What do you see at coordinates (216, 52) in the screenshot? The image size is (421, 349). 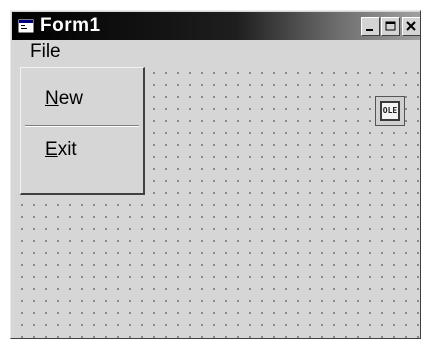 I see `menu-bar: File` at bounding box center [216, 52].